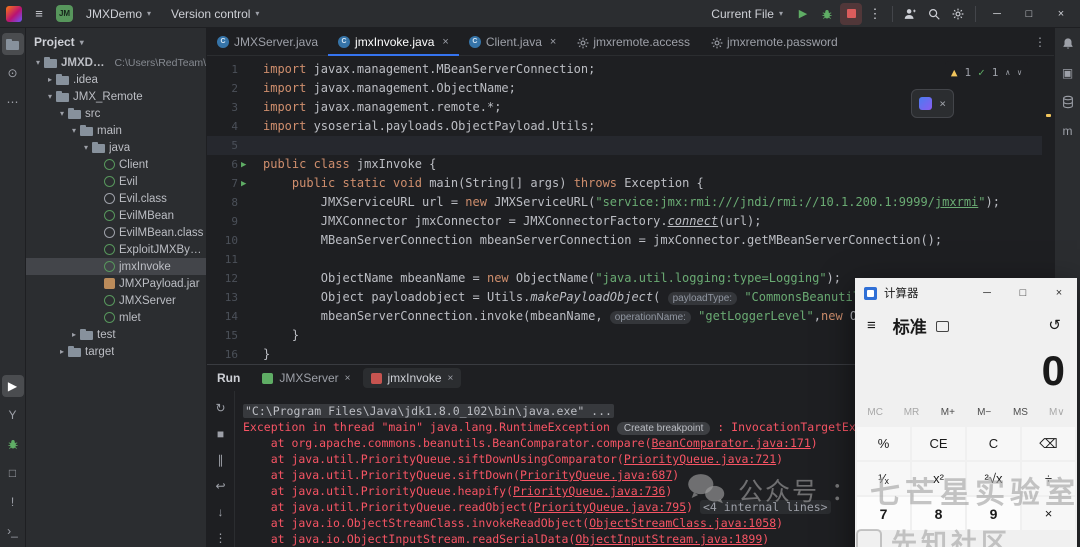  What do you see at coordinates (942, 326) in the screenshot?
I see `keep-on-top-icon` at bounding box center [942, 326].